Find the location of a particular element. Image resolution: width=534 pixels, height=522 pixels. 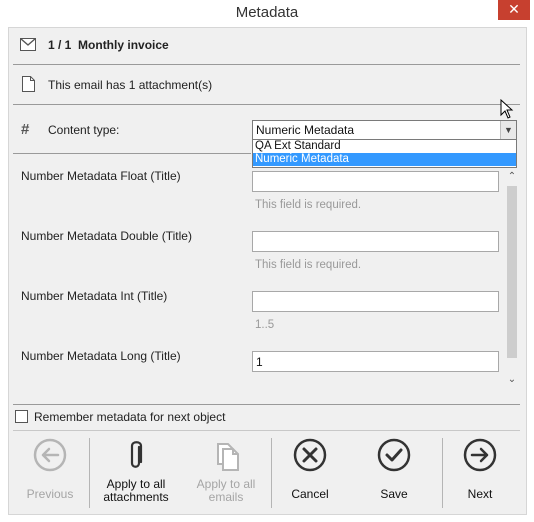

chevron-down-icon: ▼ is located at coordinates (508, 130).